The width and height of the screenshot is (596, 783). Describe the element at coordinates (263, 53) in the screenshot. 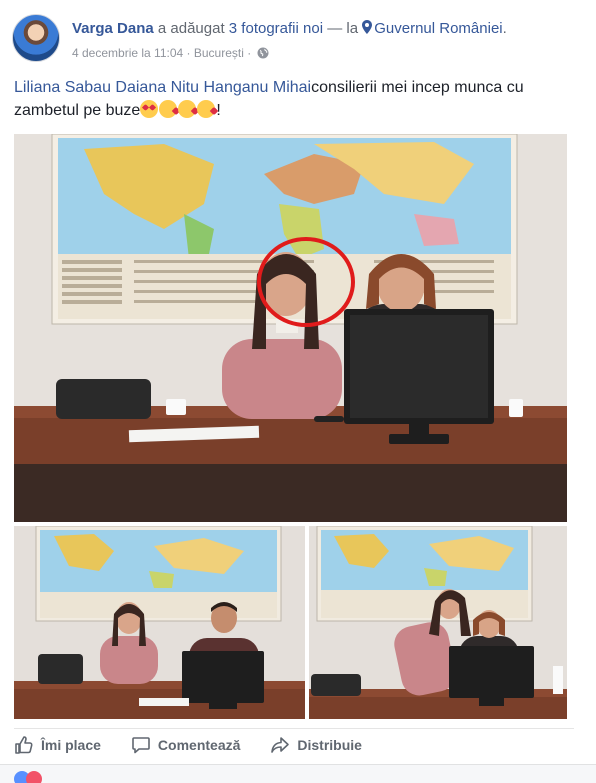

I see `privacy-globe-icon` at that location.